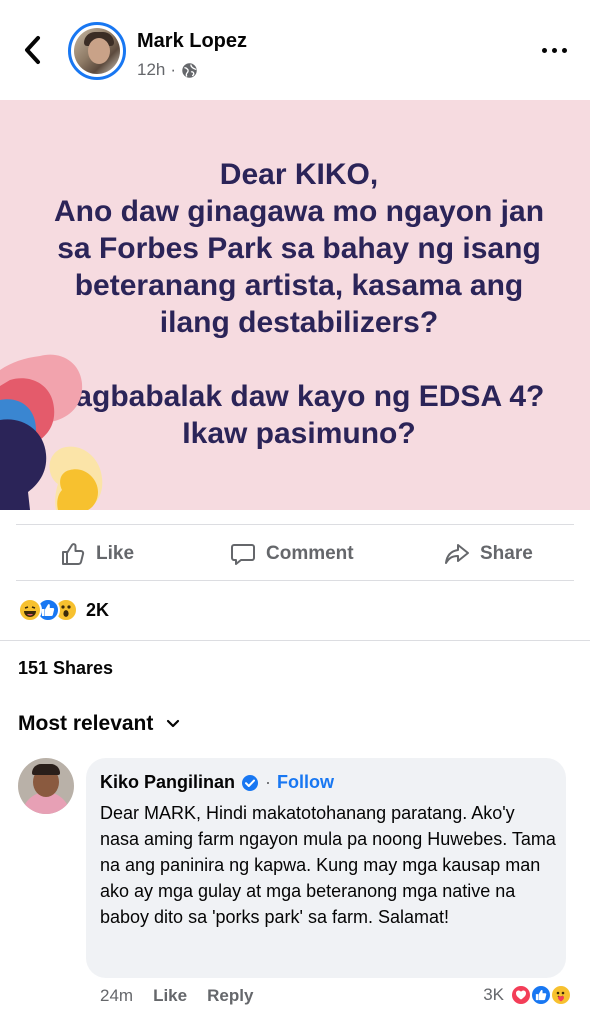 The height and width of the screenshot is (1024, 590). I want to click on author-avatar, so click(97, 51).